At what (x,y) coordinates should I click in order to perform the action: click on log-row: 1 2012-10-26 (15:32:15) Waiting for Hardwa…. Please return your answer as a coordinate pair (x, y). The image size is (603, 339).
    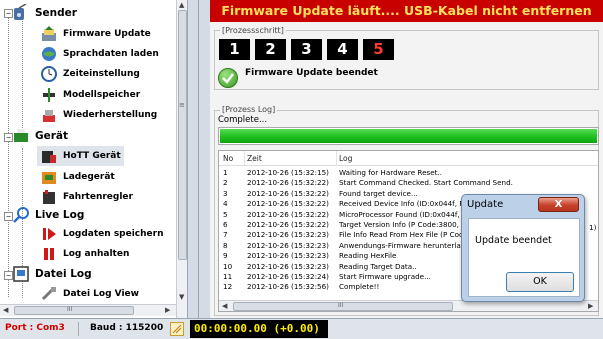
    Looking at the image, I should click on (408, 173).